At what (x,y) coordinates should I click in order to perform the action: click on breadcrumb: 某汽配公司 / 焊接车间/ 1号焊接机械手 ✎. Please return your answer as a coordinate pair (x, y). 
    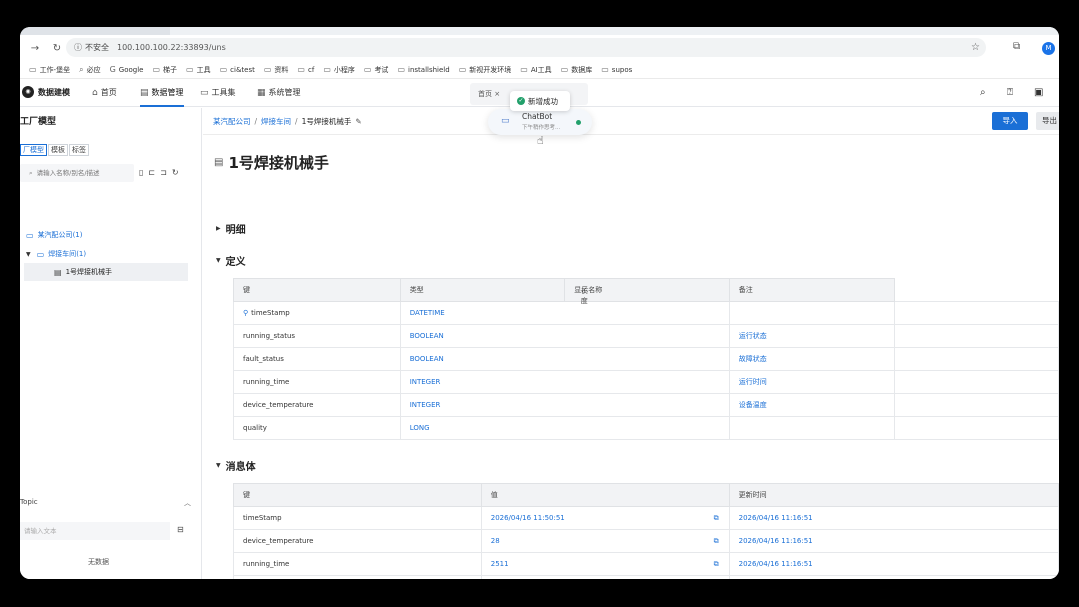
    Looking at the image, I should click on (287, 121).